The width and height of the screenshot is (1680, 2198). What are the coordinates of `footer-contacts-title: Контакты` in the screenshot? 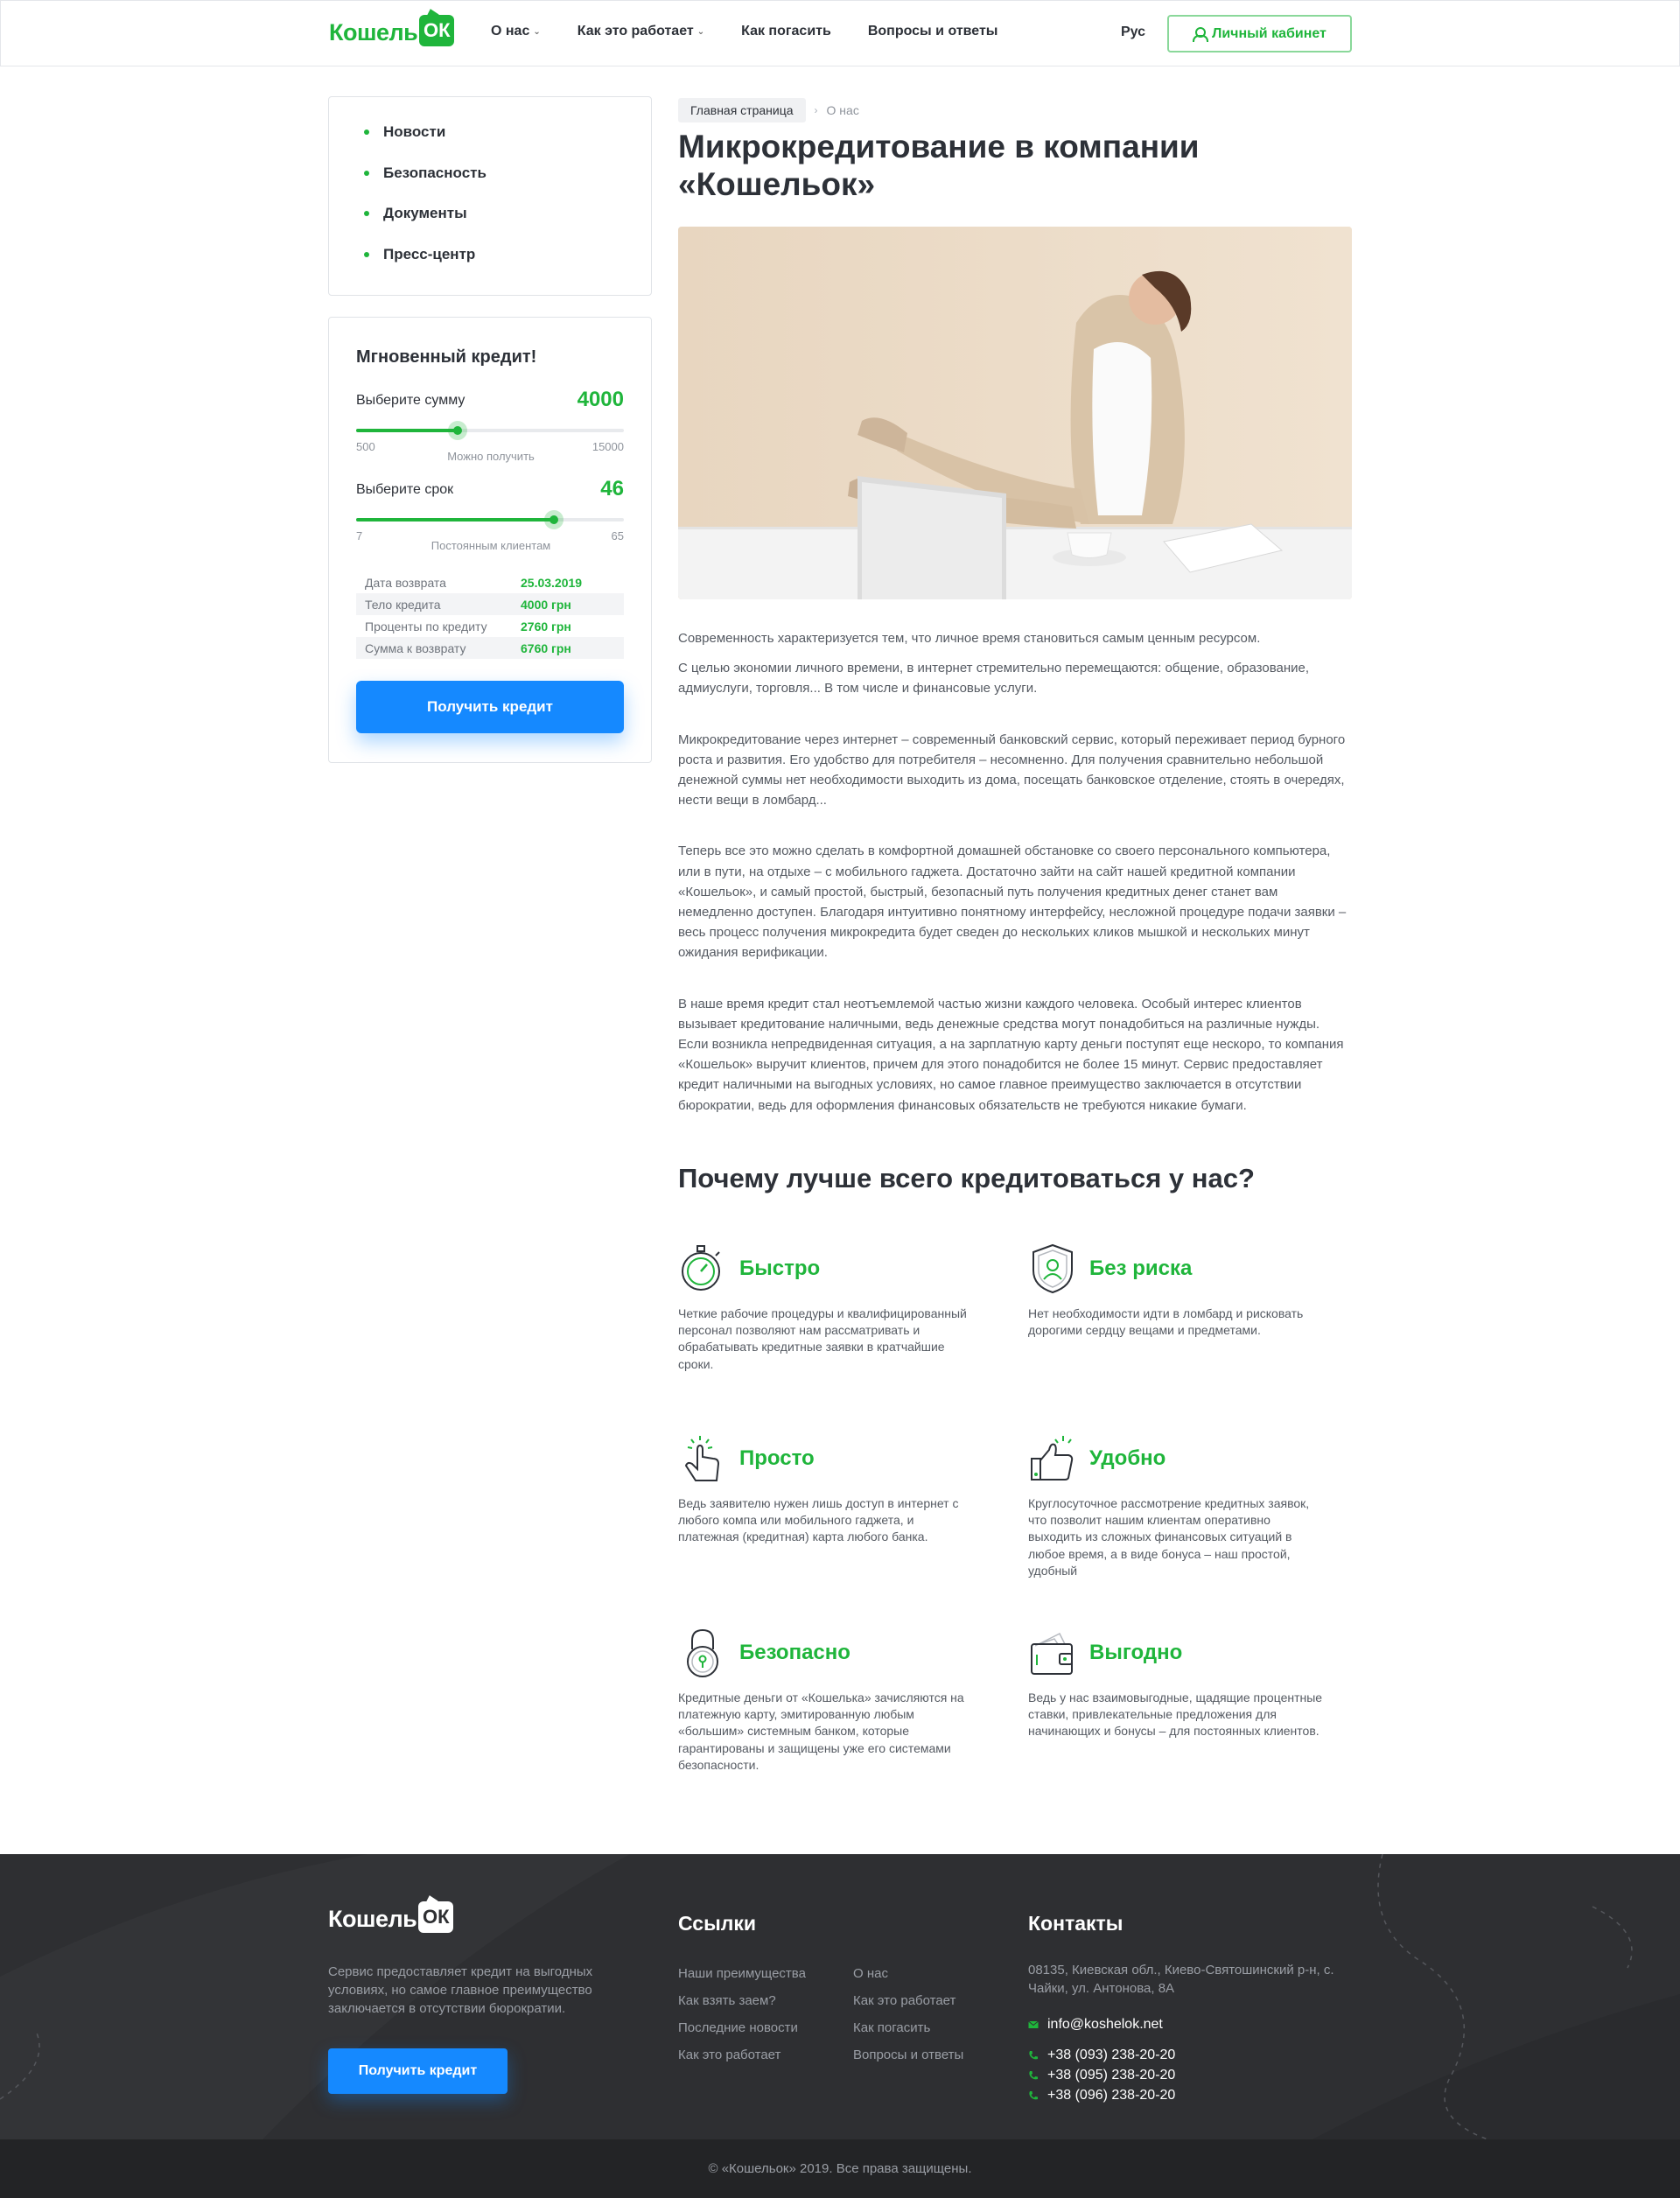 It's located at (1076, 1923).